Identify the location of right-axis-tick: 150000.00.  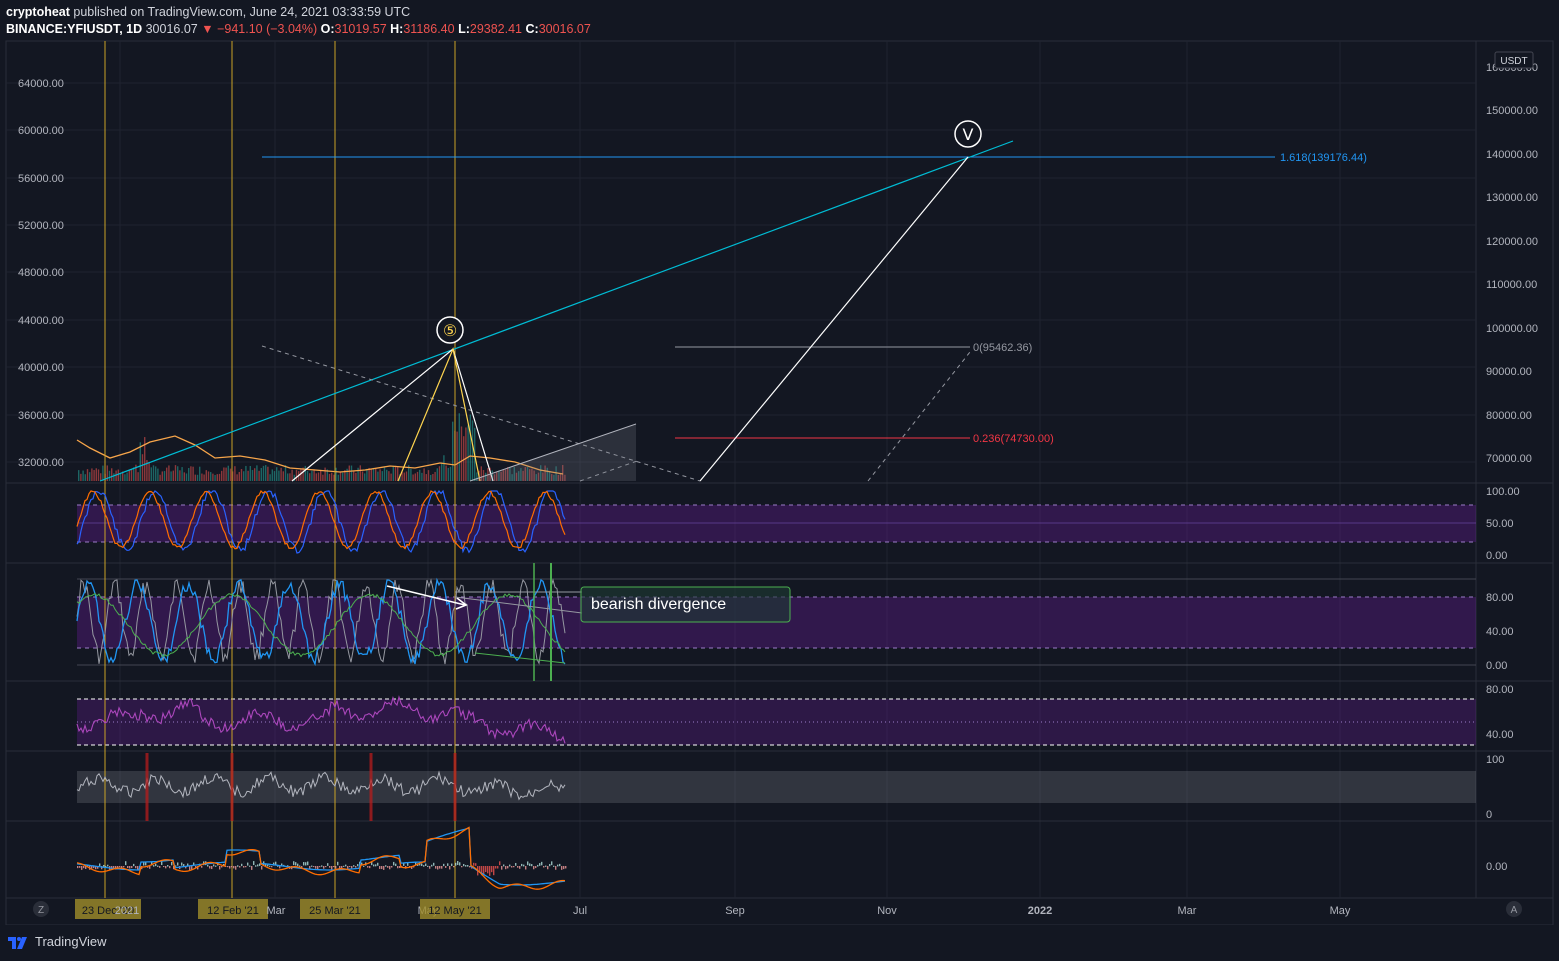
(1512, 111).